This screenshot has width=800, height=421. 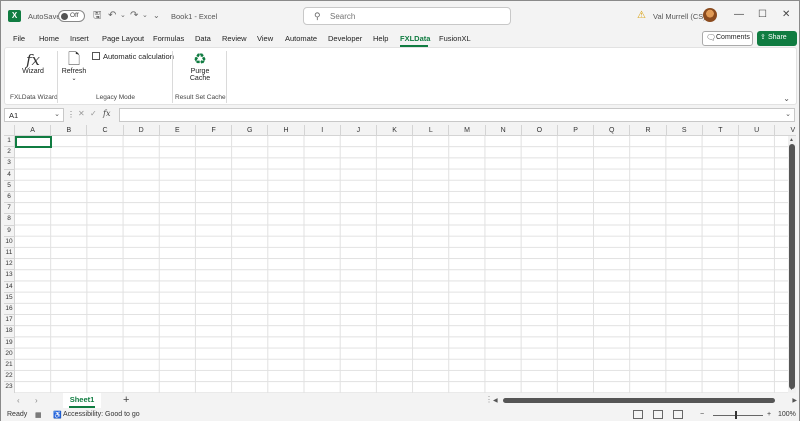 What do you see at coordinates (489, 399) in the screenshot?
I see `tabs-splitter-icon: ⋮` at bounding box center [489, 399].